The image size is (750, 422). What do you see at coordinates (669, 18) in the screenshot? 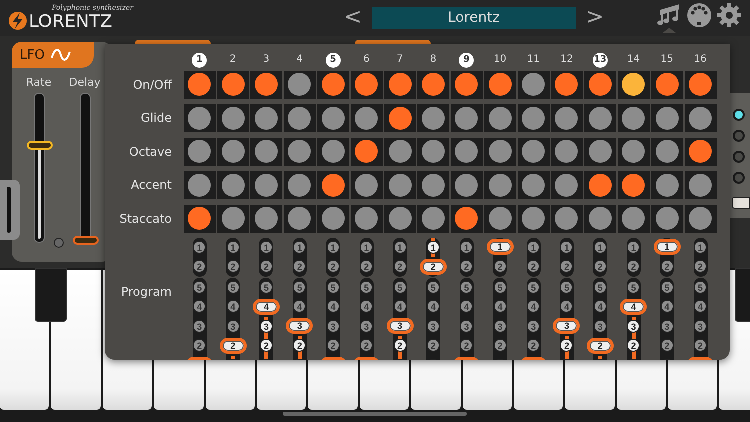
I see `music-notes-icon` at bounding box center [669, 18].